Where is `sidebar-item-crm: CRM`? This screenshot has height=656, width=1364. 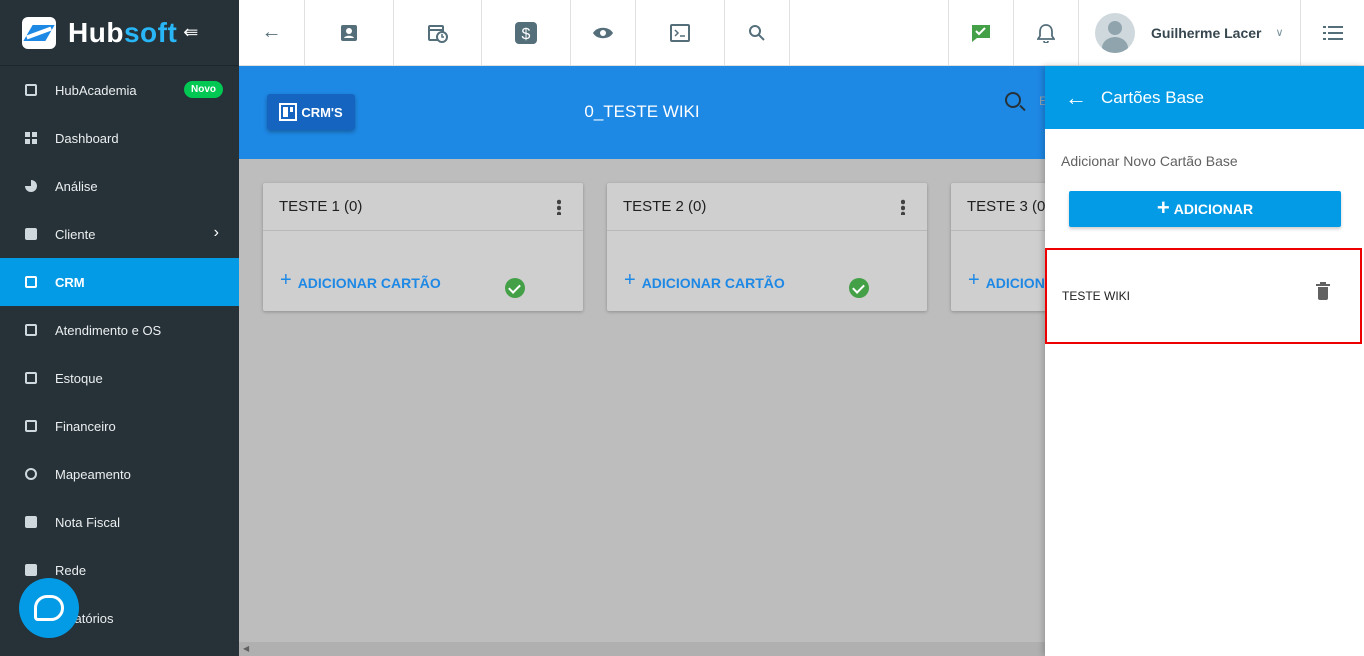 sidebar-item-crm: CRM is located at coordinates (119, 282).